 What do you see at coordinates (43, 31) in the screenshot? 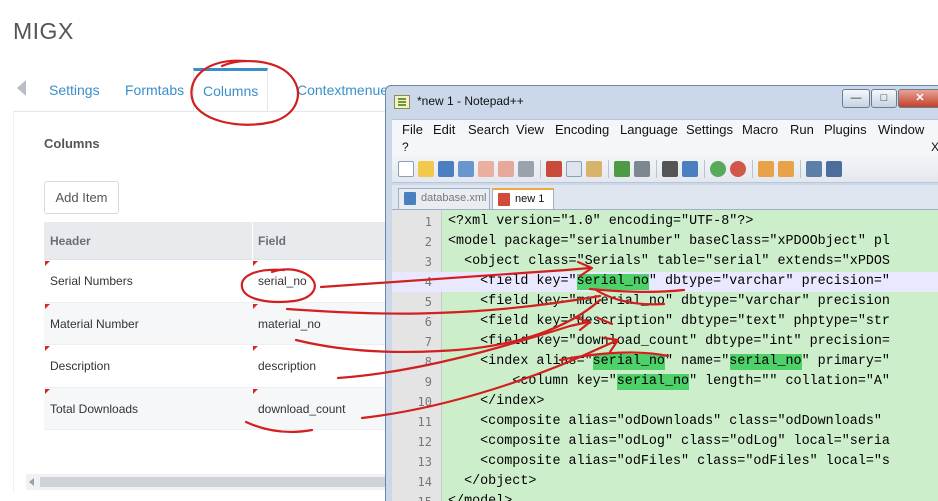
I see `page-title: MIGX` at bounding box center [43, 31].